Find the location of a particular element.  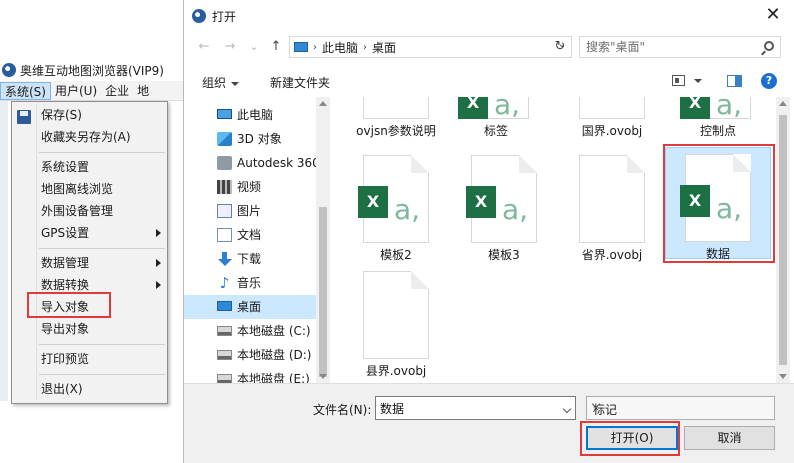

history-chevron-icon: ⌄ is located at coordinates (254, 47).